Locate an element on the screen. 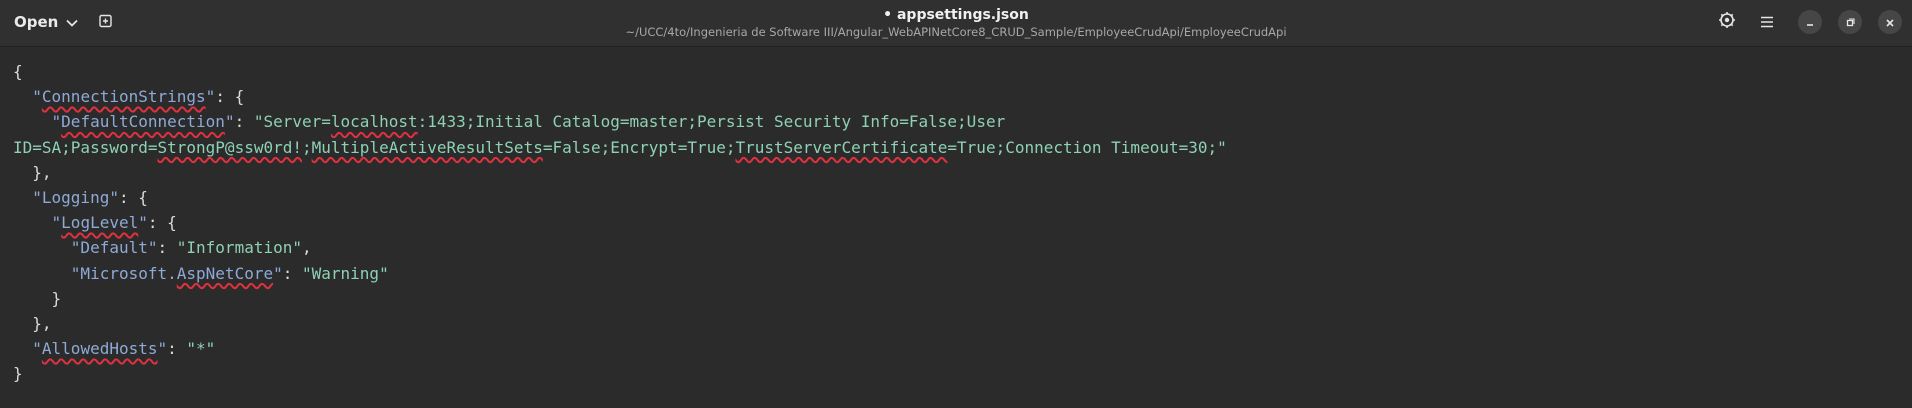 This screenshot has height=408, width=1912. spellcheck-word: AspNetCore is located at coordinates (225, 273).